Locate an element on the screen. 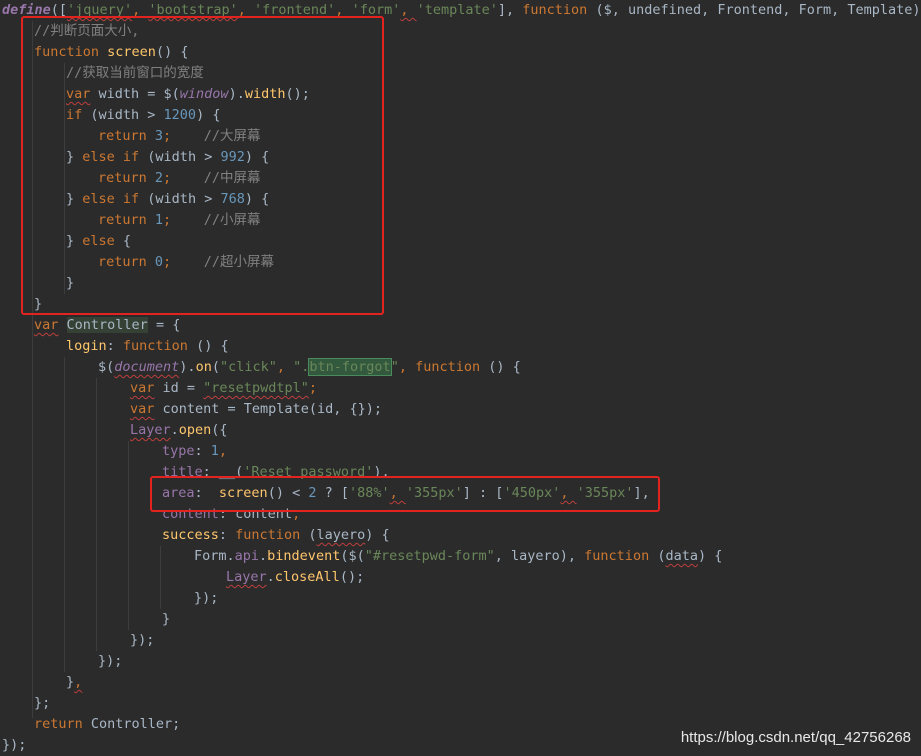 This screenshot has width=921, height=756. code-line: var content = Template(id, {}); is located at coordinates (256, 409).